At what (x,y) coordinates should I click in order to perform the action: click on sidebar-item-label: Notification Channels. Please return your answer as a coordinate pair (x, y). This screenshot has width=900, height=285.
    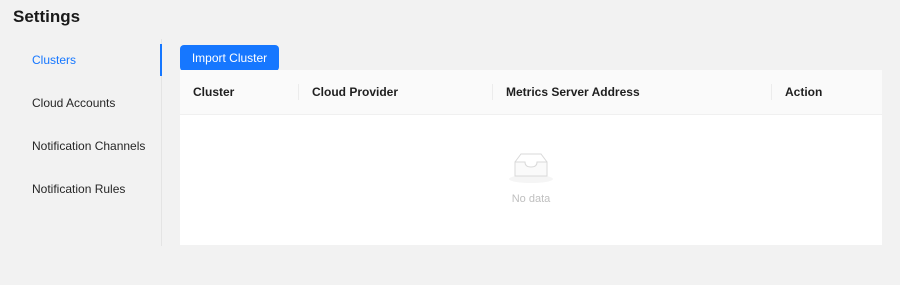
    Looking at the image, I should click on (89, 146).